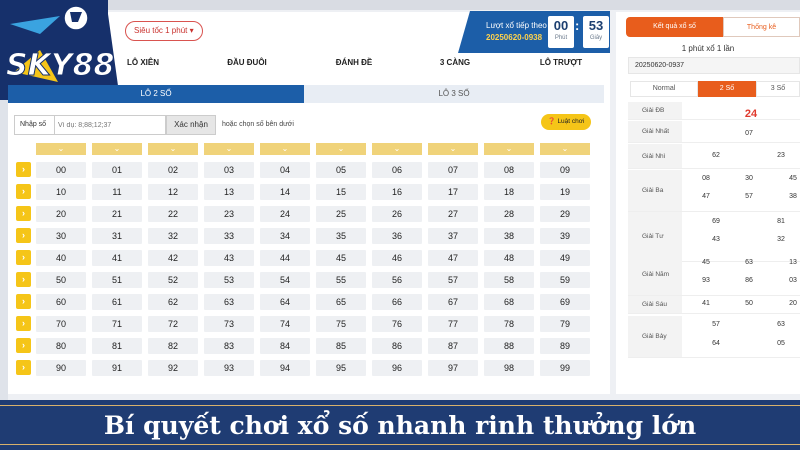  What do you see at coordinates (509, 302) in the screenshot?
I see `number-cell: 68` at bounding box center [509, 302].